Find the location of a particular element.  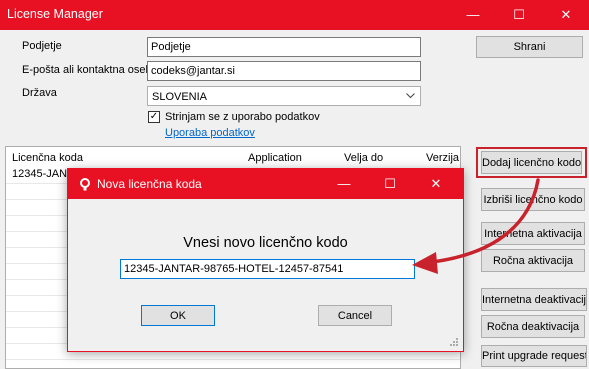

column-header-code: Licenčna koda is located at coordinates (47, 158).